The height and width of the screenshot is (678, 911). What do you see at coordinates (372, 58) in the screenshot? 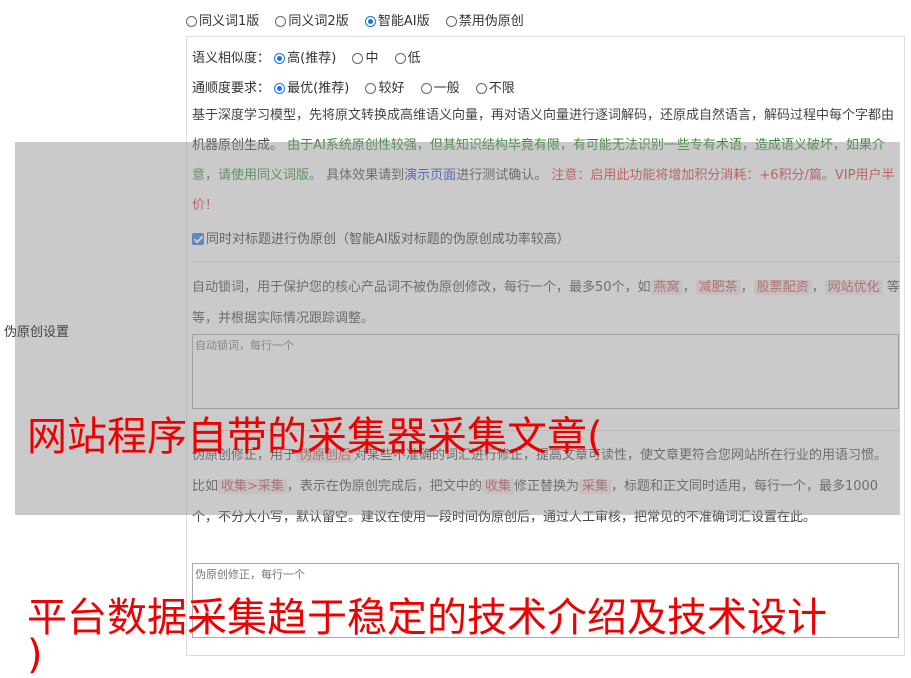
I see `option-label: 中` at bounding box center [372, 58].